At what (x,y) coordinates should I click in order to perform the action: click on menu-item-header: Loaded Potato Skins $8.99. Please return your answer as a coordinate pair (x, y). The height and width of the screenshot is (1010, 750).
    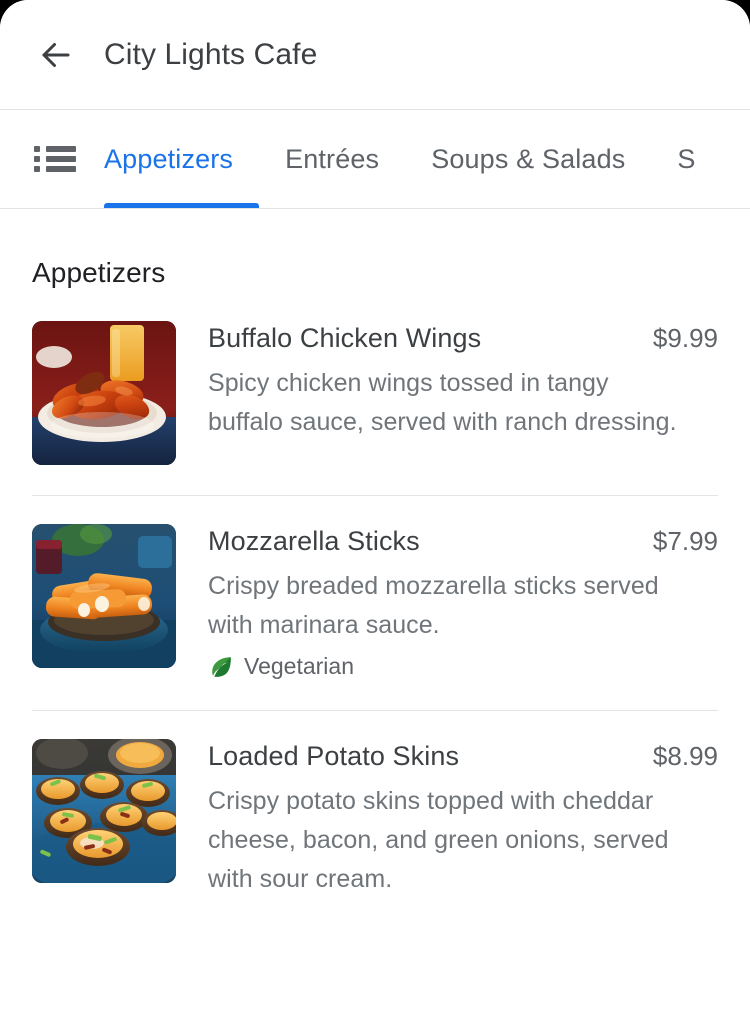
    Looking at the image, I should click on (463, 756).